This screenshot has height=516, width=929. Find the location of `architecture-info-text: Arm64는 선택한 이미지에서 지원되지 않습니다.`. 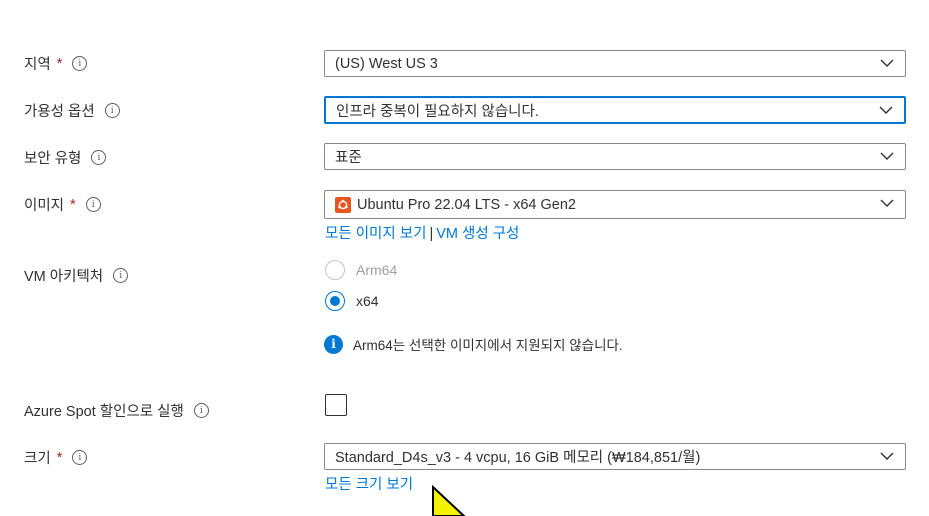

architecture-info-text: Arm64는 선택한 이미지에서 지원되지 않습니다. is located at coordinates (488, 345).